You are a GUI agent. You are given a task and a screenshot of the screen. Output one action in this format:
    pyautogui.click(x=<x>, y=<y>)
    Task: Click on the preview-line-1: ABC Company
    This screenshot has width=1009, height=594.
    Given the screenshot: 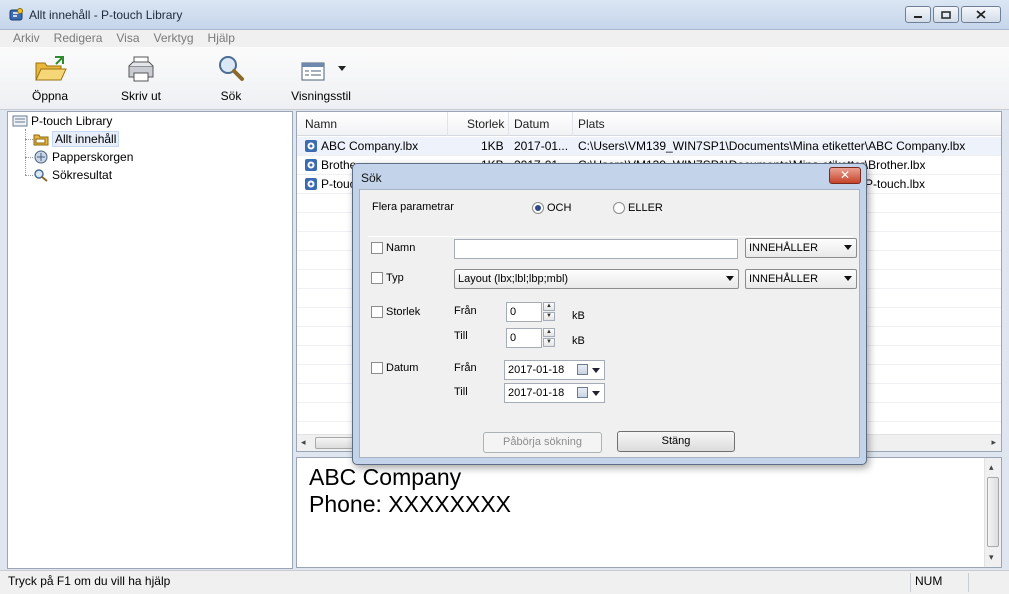 What is the action you would take?
    pyautogui.click(x=385, y=477)
    